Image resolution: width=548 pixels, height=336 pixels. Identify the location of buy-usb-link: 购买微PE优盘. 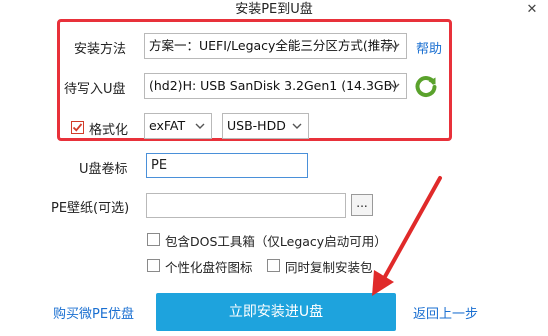
(93, 312).